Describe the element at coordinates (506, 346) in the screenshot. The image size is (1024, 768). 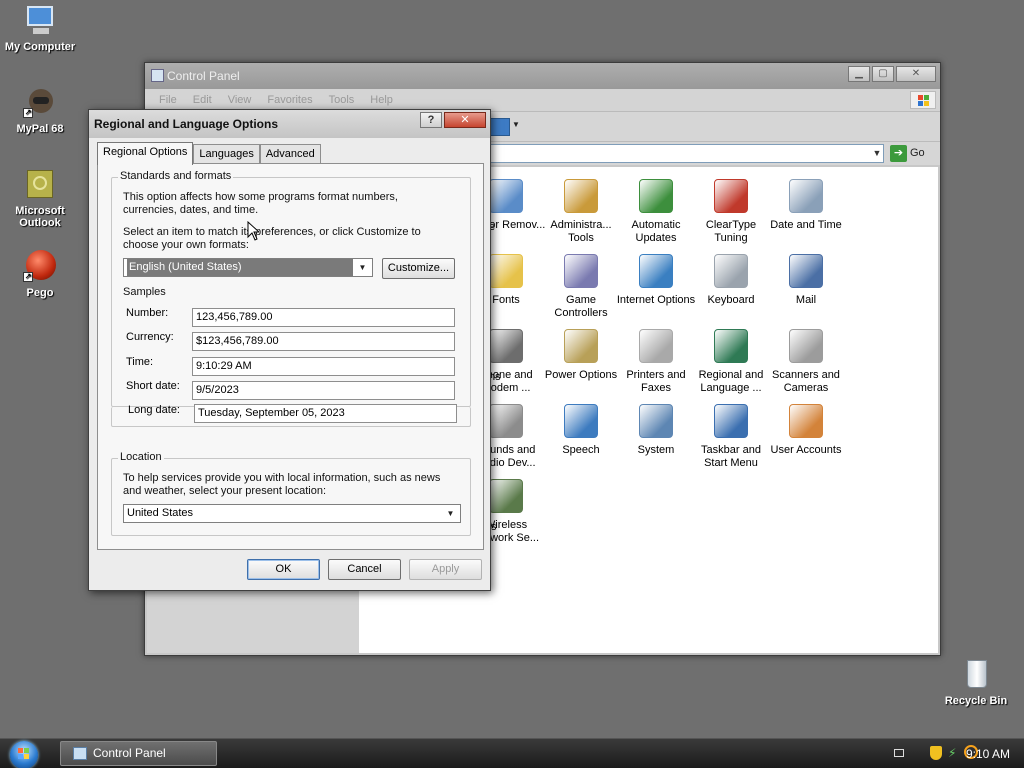
I see `phone-icon` at that location.